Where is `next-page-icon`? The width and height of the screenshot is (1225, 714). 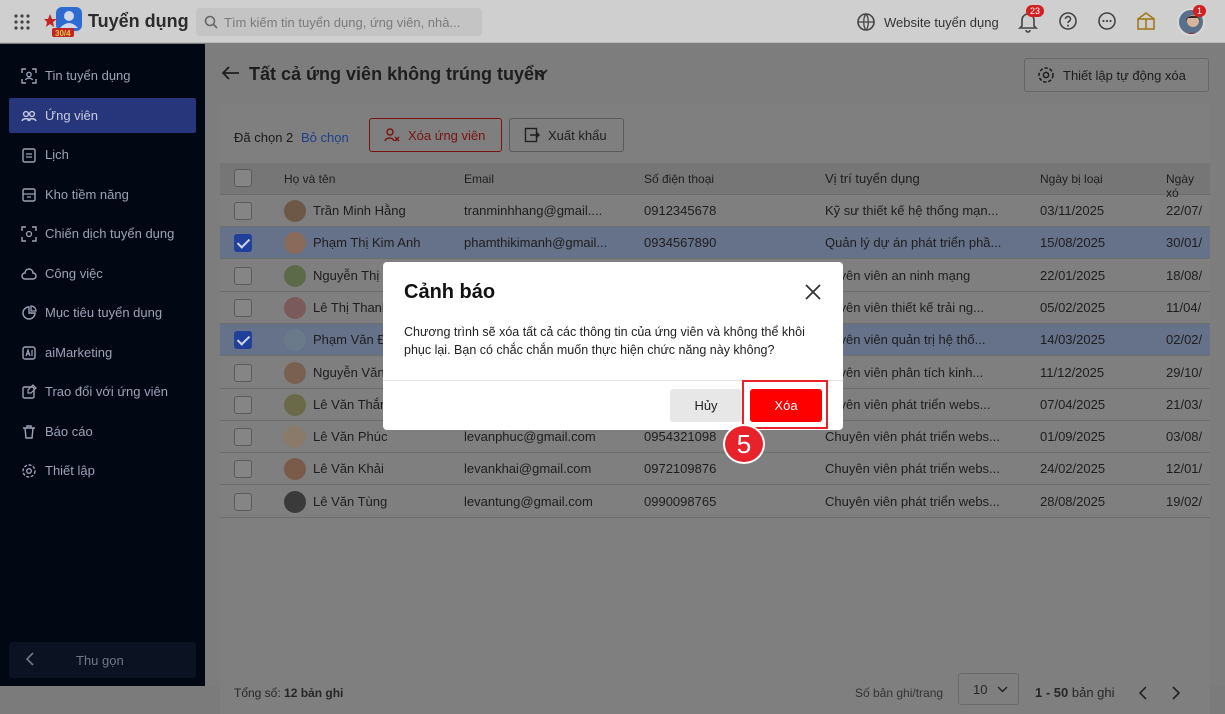 next-page-icon is located at coordinates (1176, 693).